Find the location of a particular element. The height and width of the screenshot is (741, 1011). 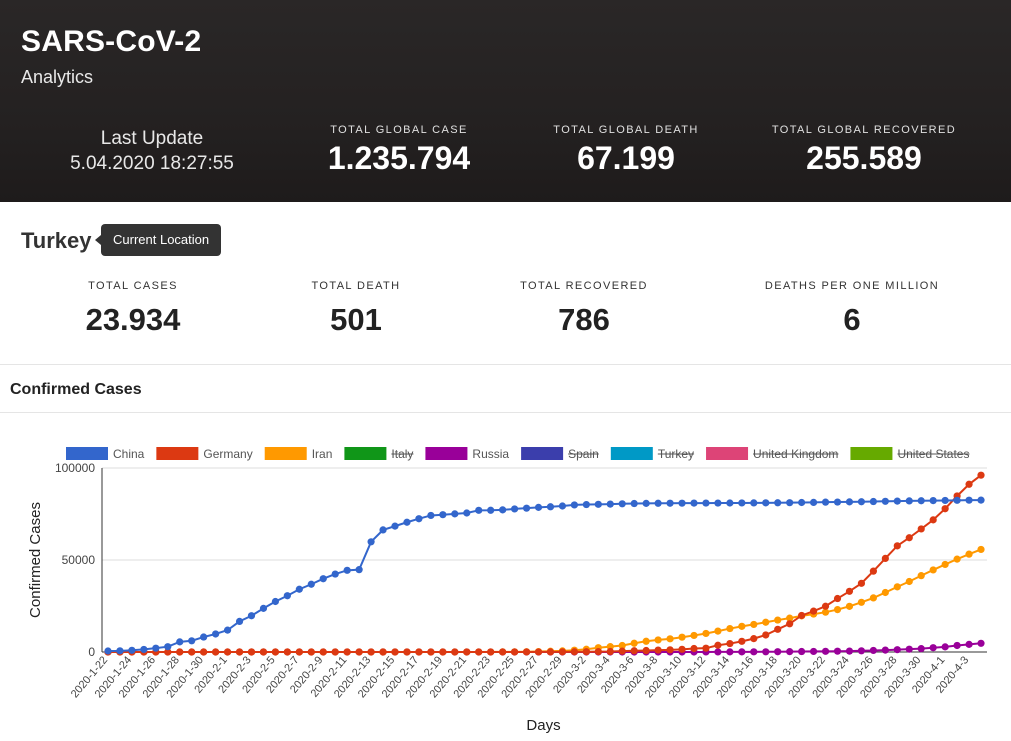

total-cases-stat: TOTAL CASES 23.934 is located at coordinates (133, 309).